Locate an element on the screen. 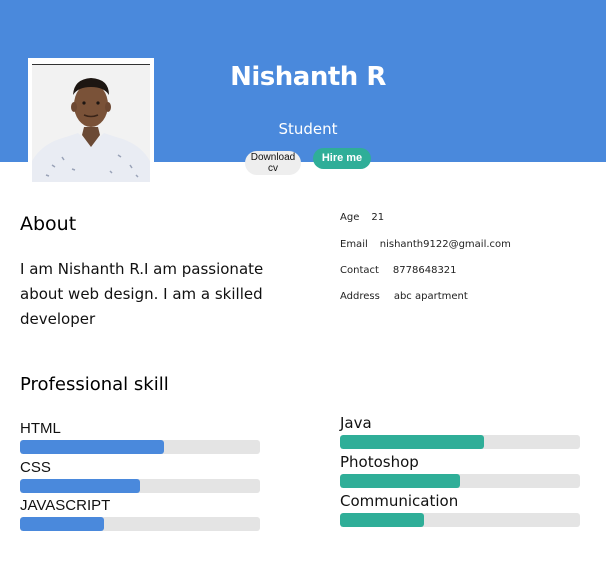 This screenshot has height=562, width=606. skill-css: CSS is located at coordinates (140, 476).